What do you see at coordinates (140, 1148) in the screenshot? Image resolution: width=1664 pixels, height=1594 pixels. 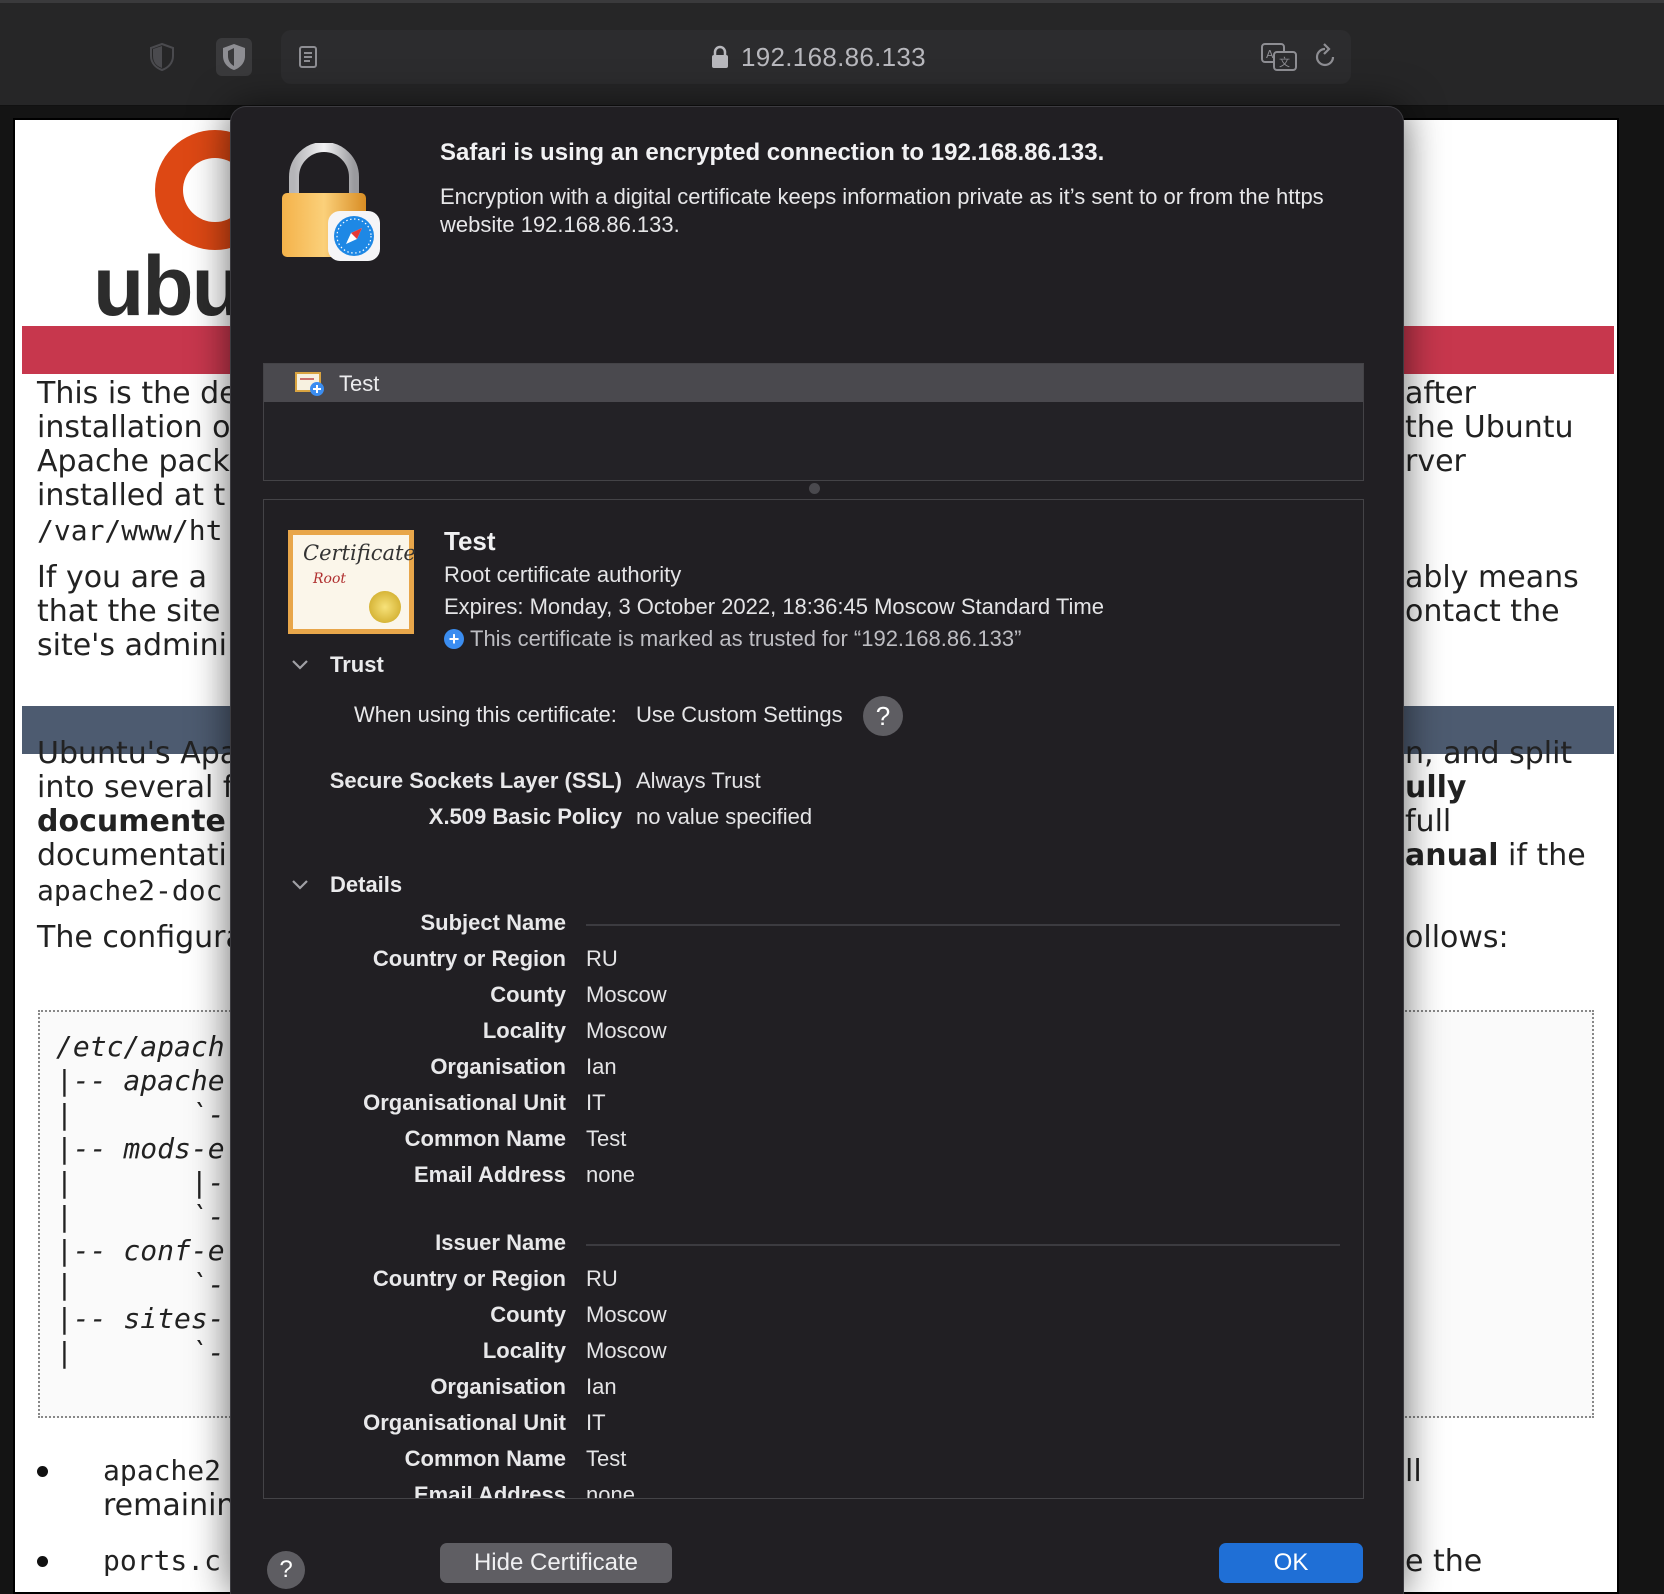 I see `tree-line: |-- mods-e` at bounding box center [140, 1148].